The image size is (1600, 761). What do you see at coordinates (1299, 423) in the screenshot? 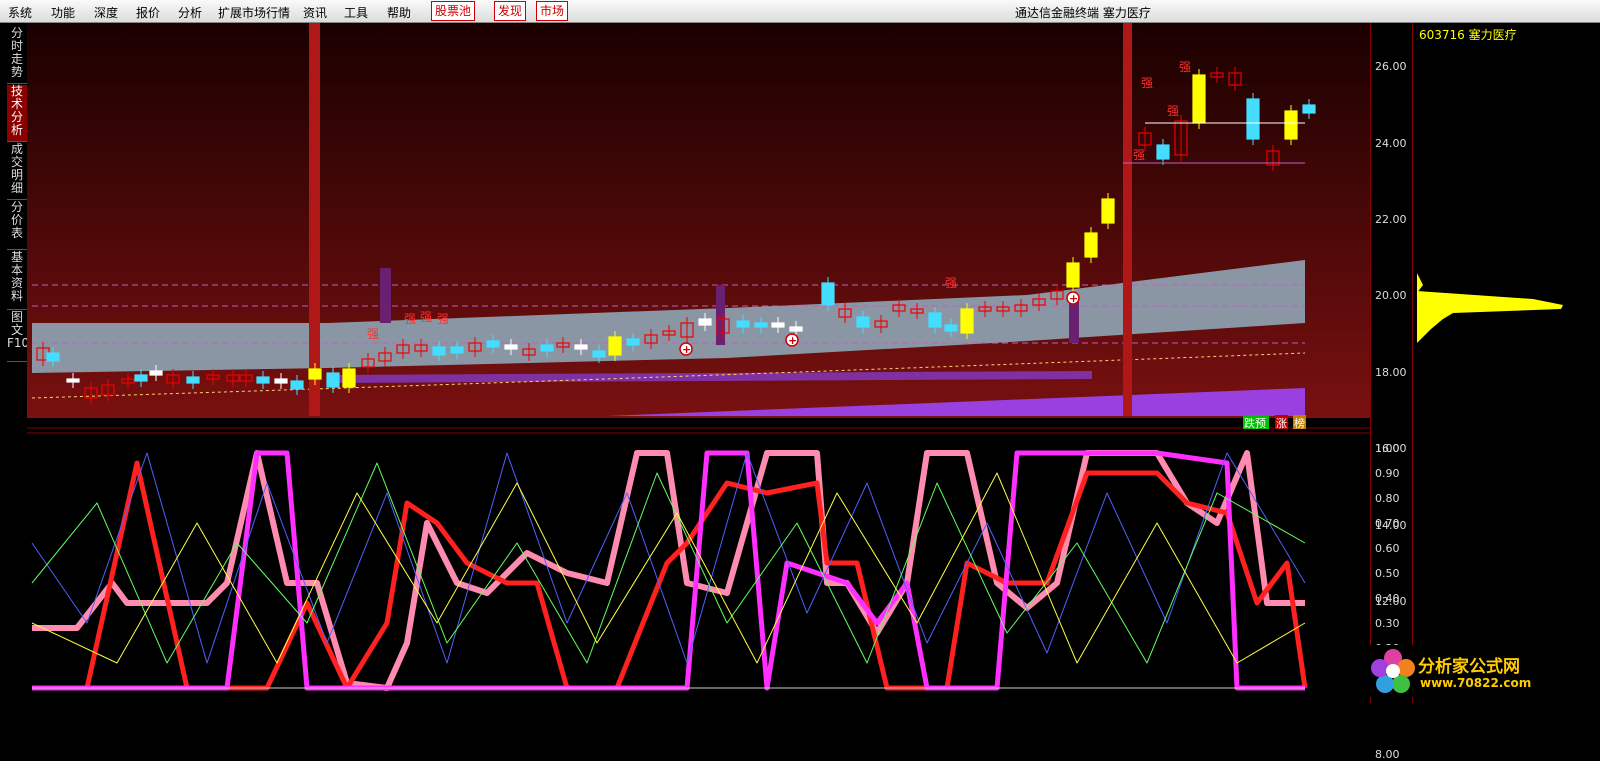
I see `badge-text: 榜` at bounding box center [1299, 423].